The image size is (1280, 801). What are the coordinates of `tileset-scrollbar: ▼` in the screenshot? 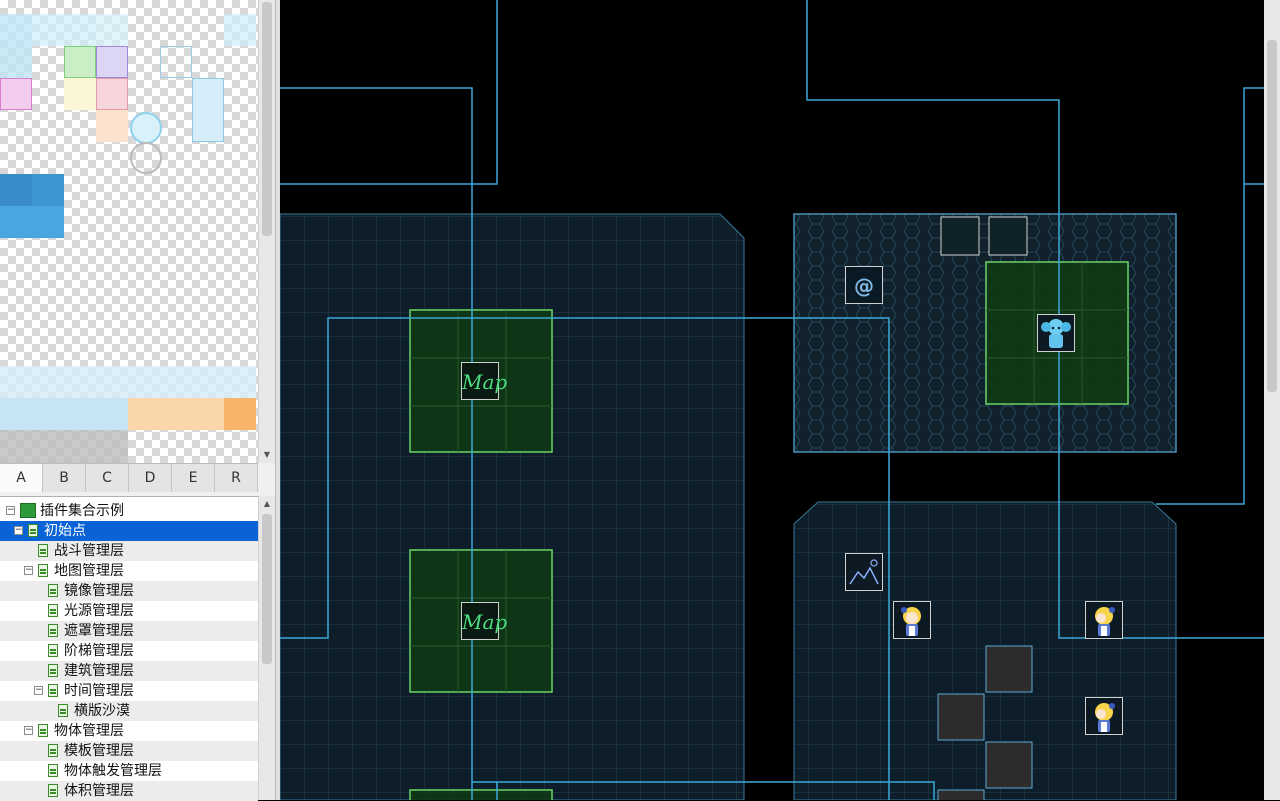 It's located at (266, 231).